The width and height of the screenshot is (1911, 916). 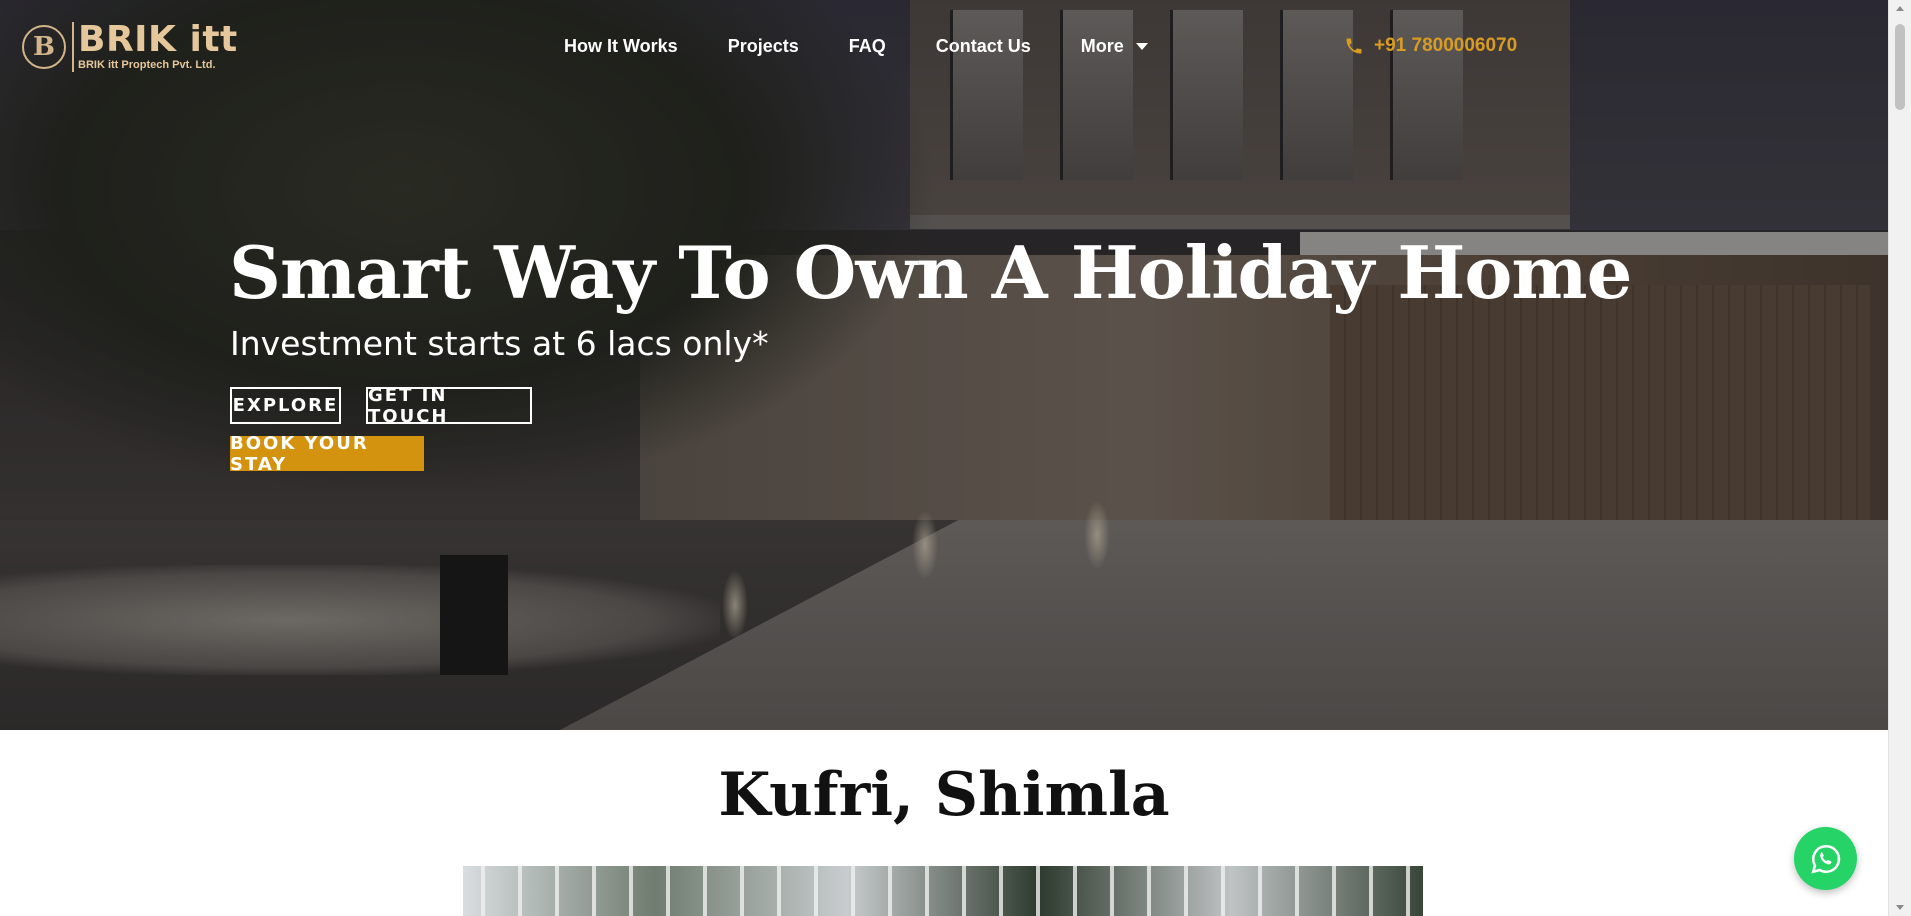 I want to click on logo-mark-icon: B, so click(x=44, y=47).